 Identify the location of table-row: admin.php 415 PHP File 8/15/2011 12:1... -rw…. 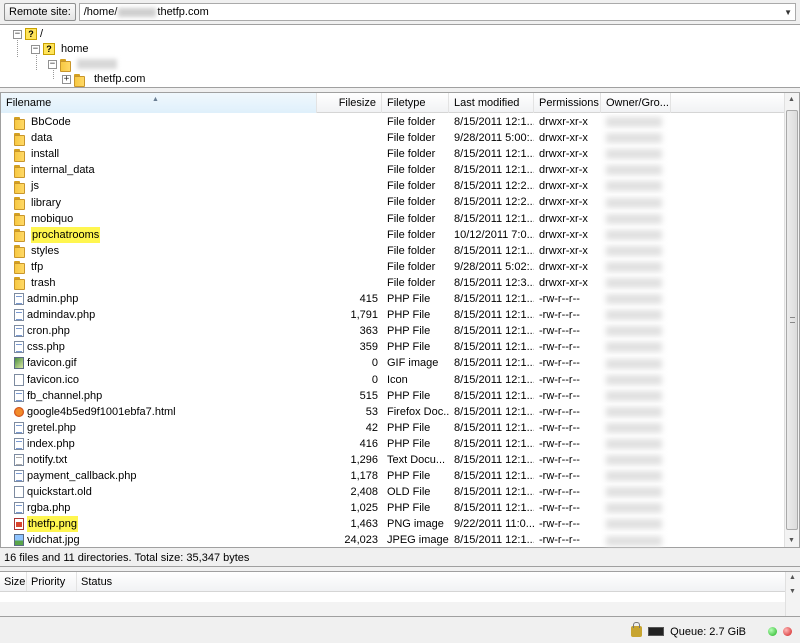
(393, 299).